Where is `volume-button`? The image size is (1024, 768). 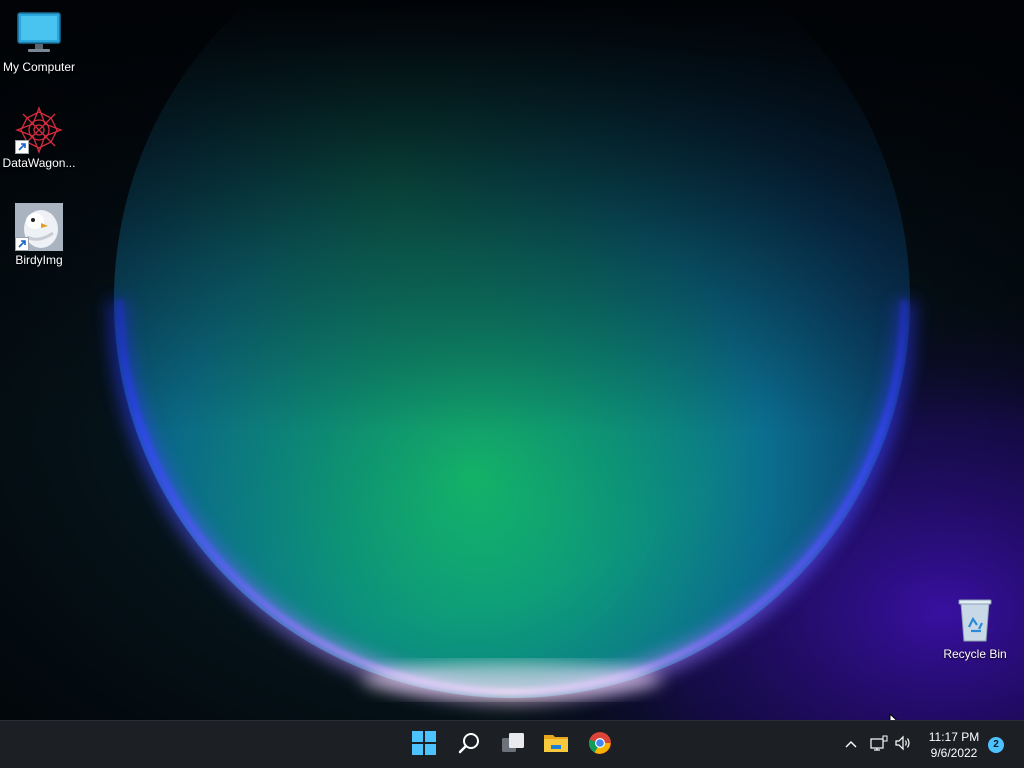
volume-button is located at coordinates (903, 745).